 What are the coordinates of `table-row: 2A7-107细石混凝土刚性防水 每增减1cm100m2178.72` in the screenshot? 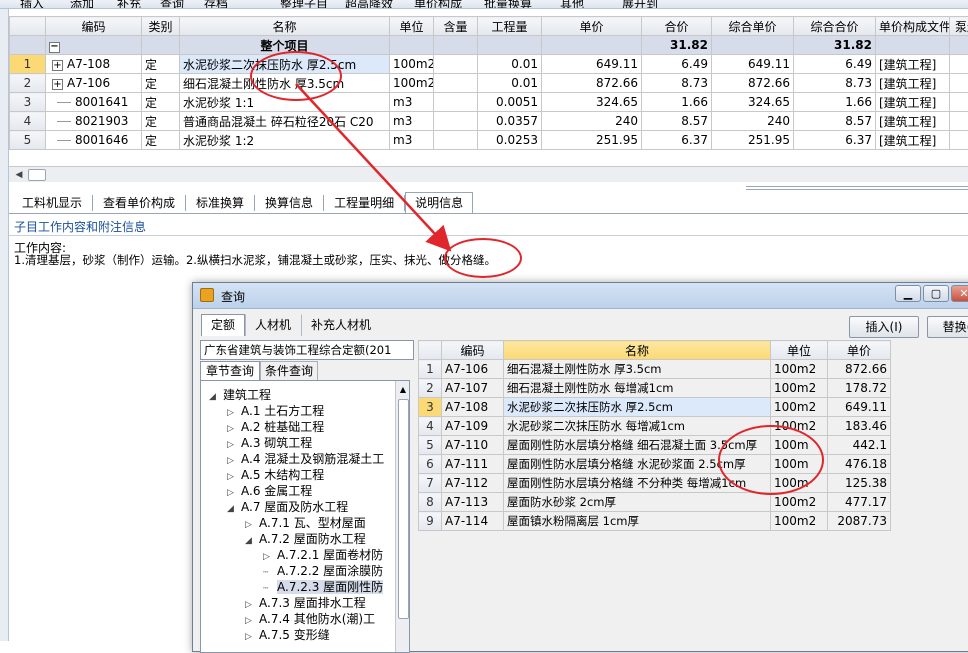 It's located at (655, 388).